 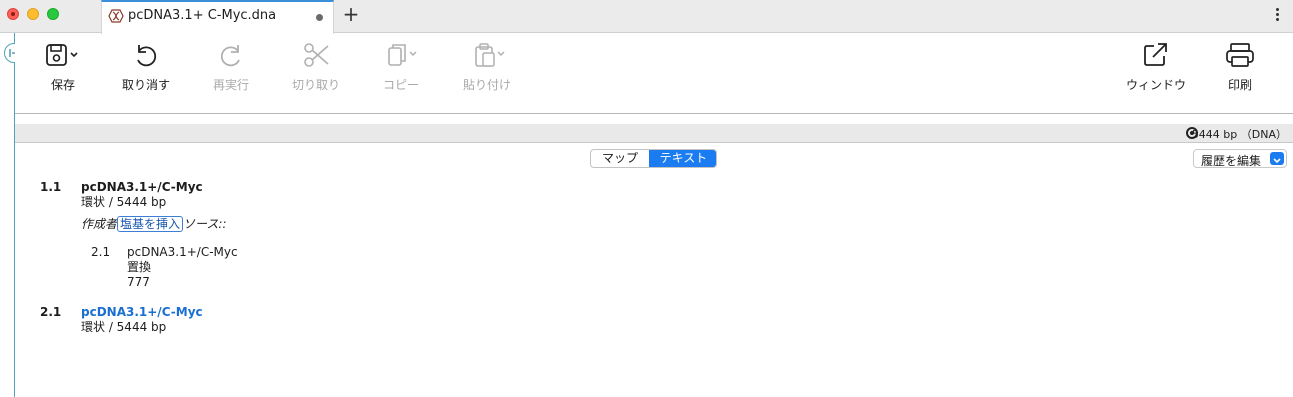 What do you see at coordinates (101, 252) in the screenshot?
I see `sub-entry-number: 2.1` at bounding box center [101, 252].